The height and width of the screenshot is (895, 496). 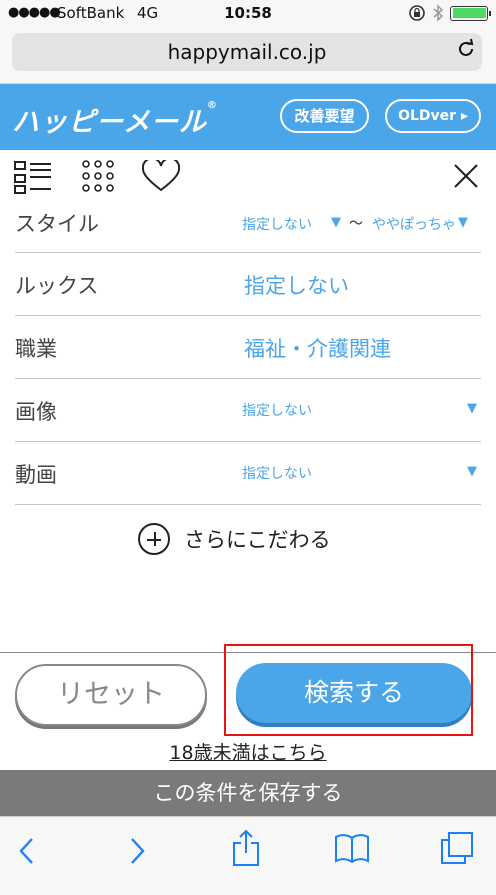 What do you see at coordinates (466, 53) in the screenshot?
I see `reload-icon` at bounding box center [466, 53].